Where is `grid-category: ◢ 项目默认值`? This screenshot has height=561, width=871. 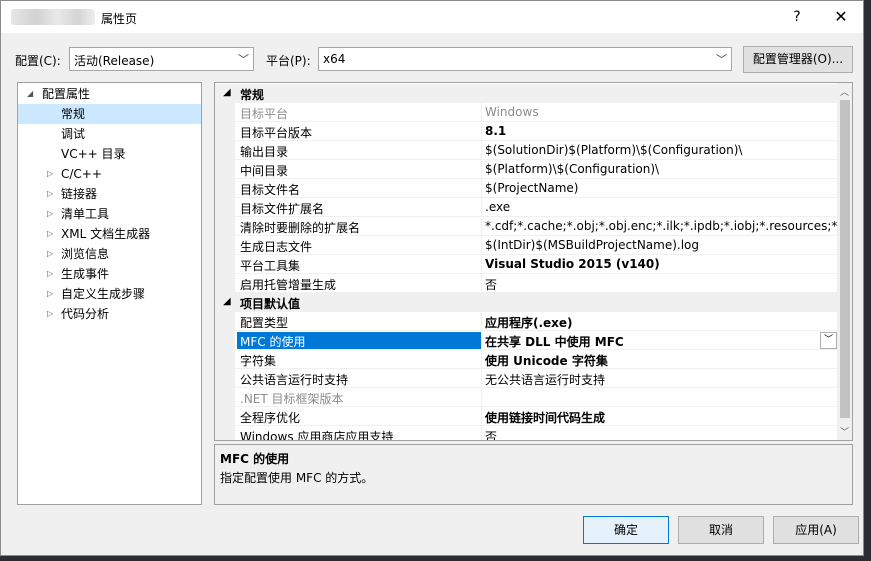 grid-category: ◢ 项目默认值 is located at coordinates (526, 302).